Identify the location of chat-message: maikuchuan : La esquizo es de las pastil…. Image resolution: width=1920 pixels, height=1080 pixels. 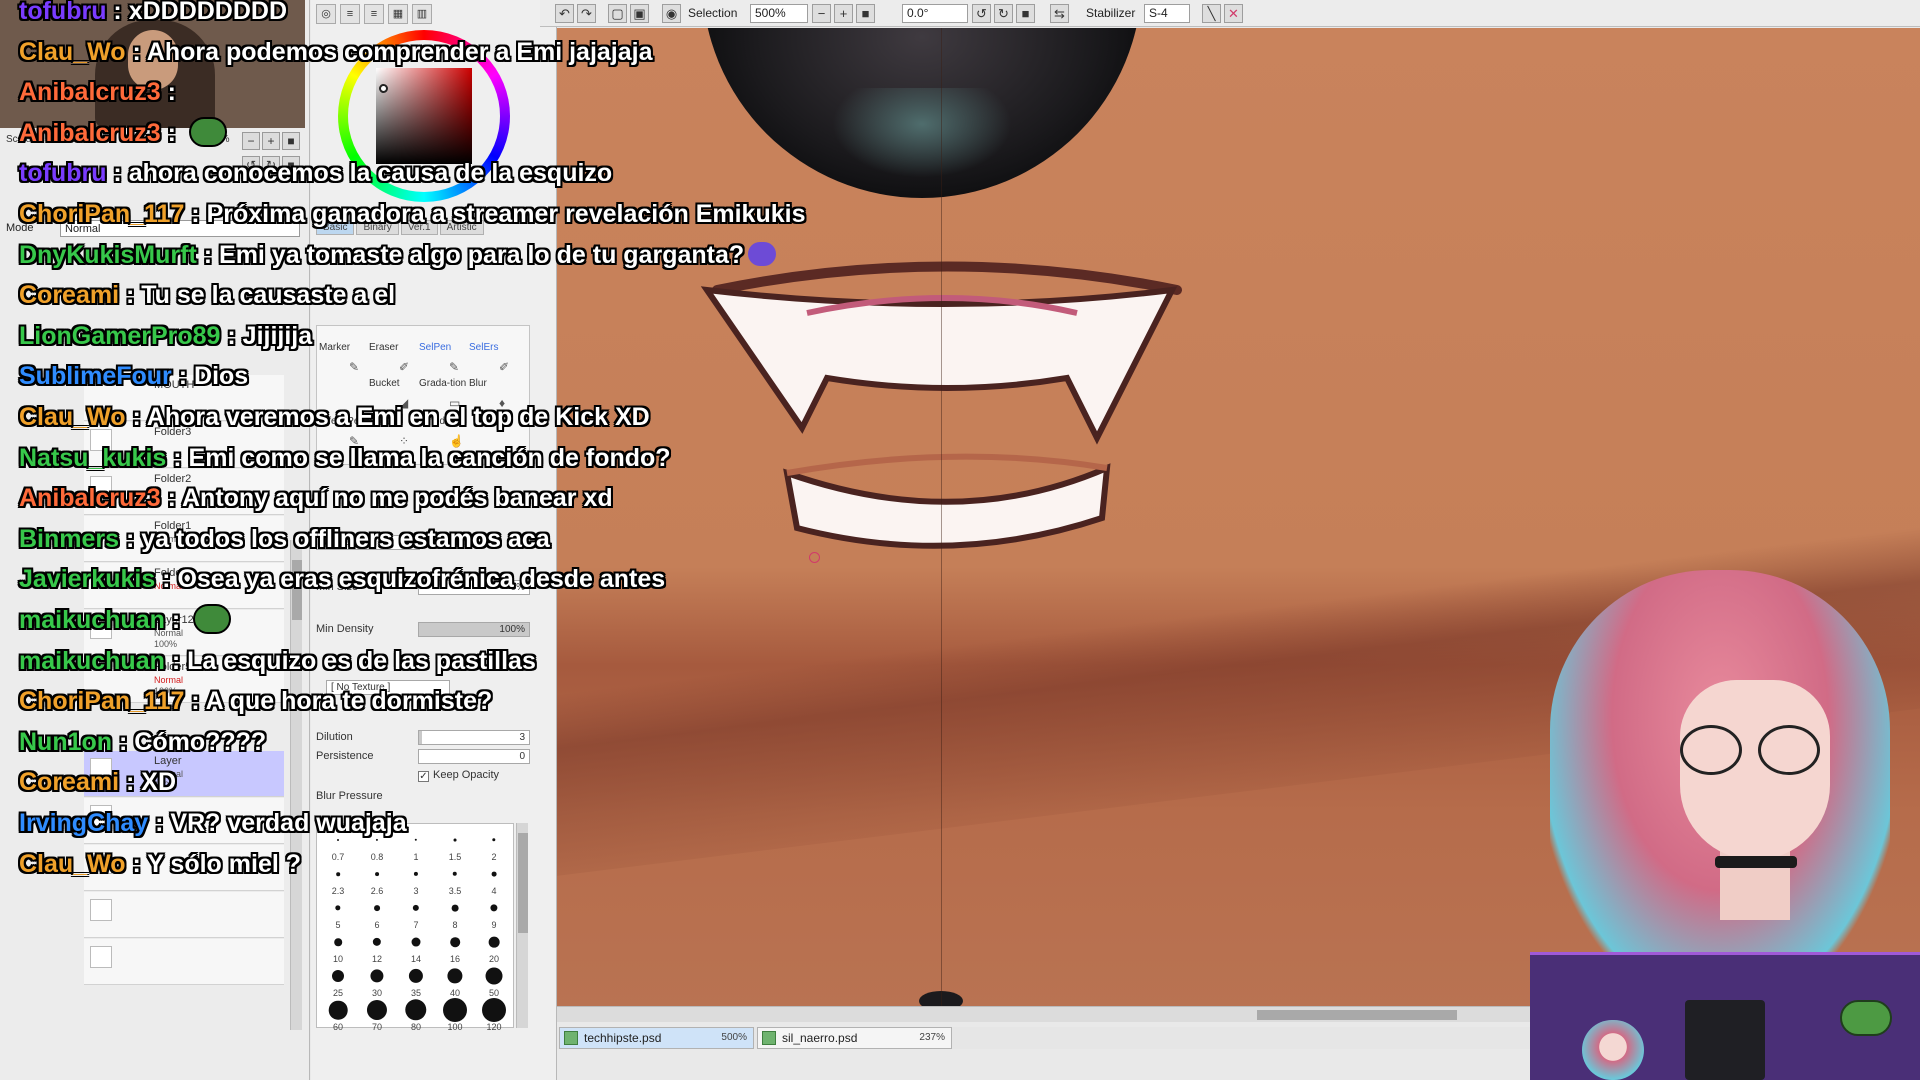
(277, 661).